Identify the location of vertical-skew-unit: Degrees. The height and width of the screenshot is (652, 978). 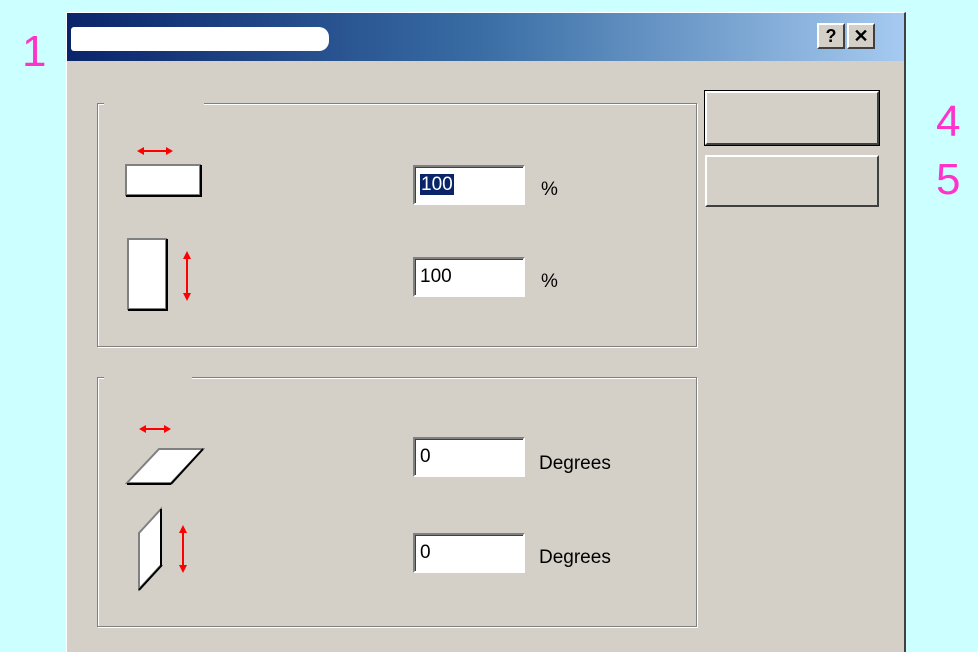
(575, 557).